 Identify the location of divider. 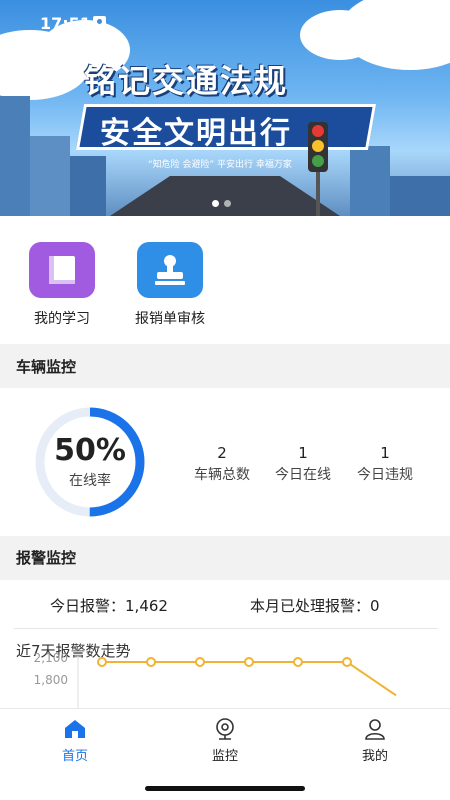
(226, 628).